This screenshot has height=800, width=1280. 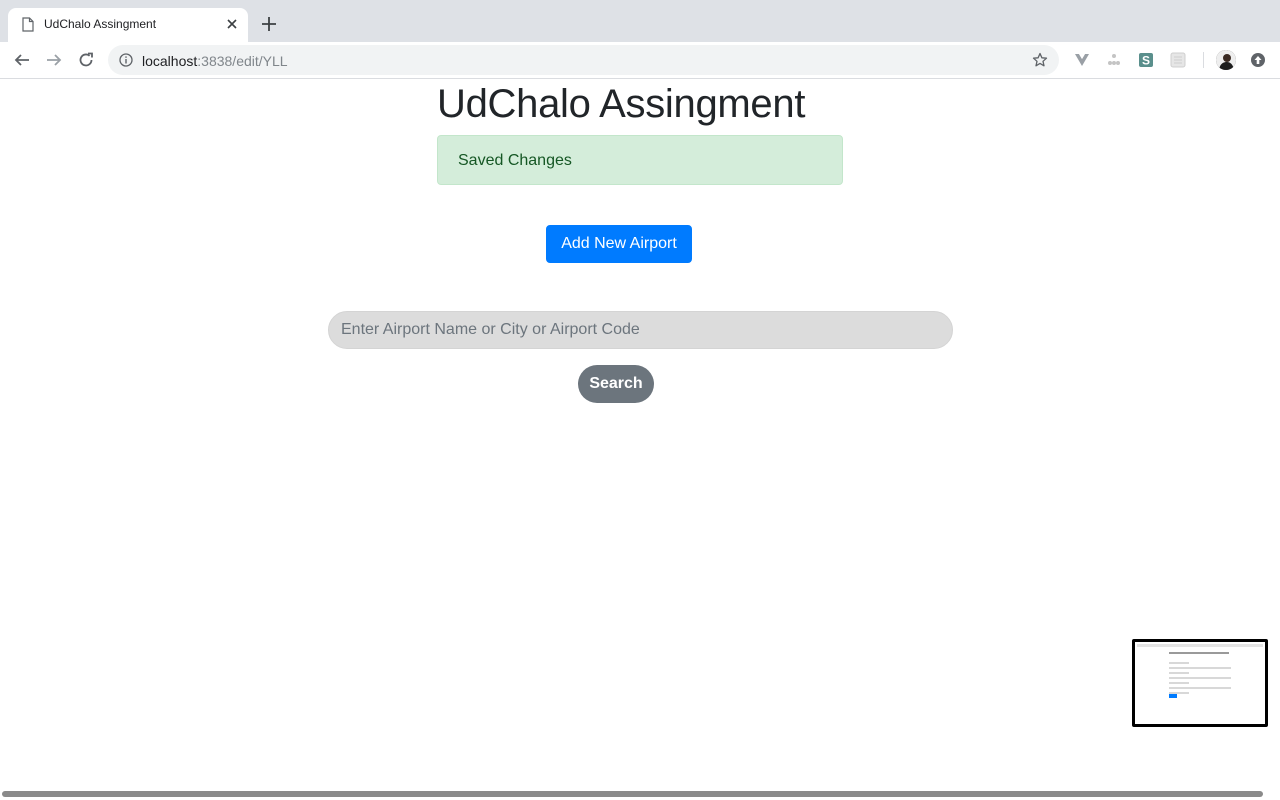 I want to click on window-thumbnail, so click(x=1200, y=683).